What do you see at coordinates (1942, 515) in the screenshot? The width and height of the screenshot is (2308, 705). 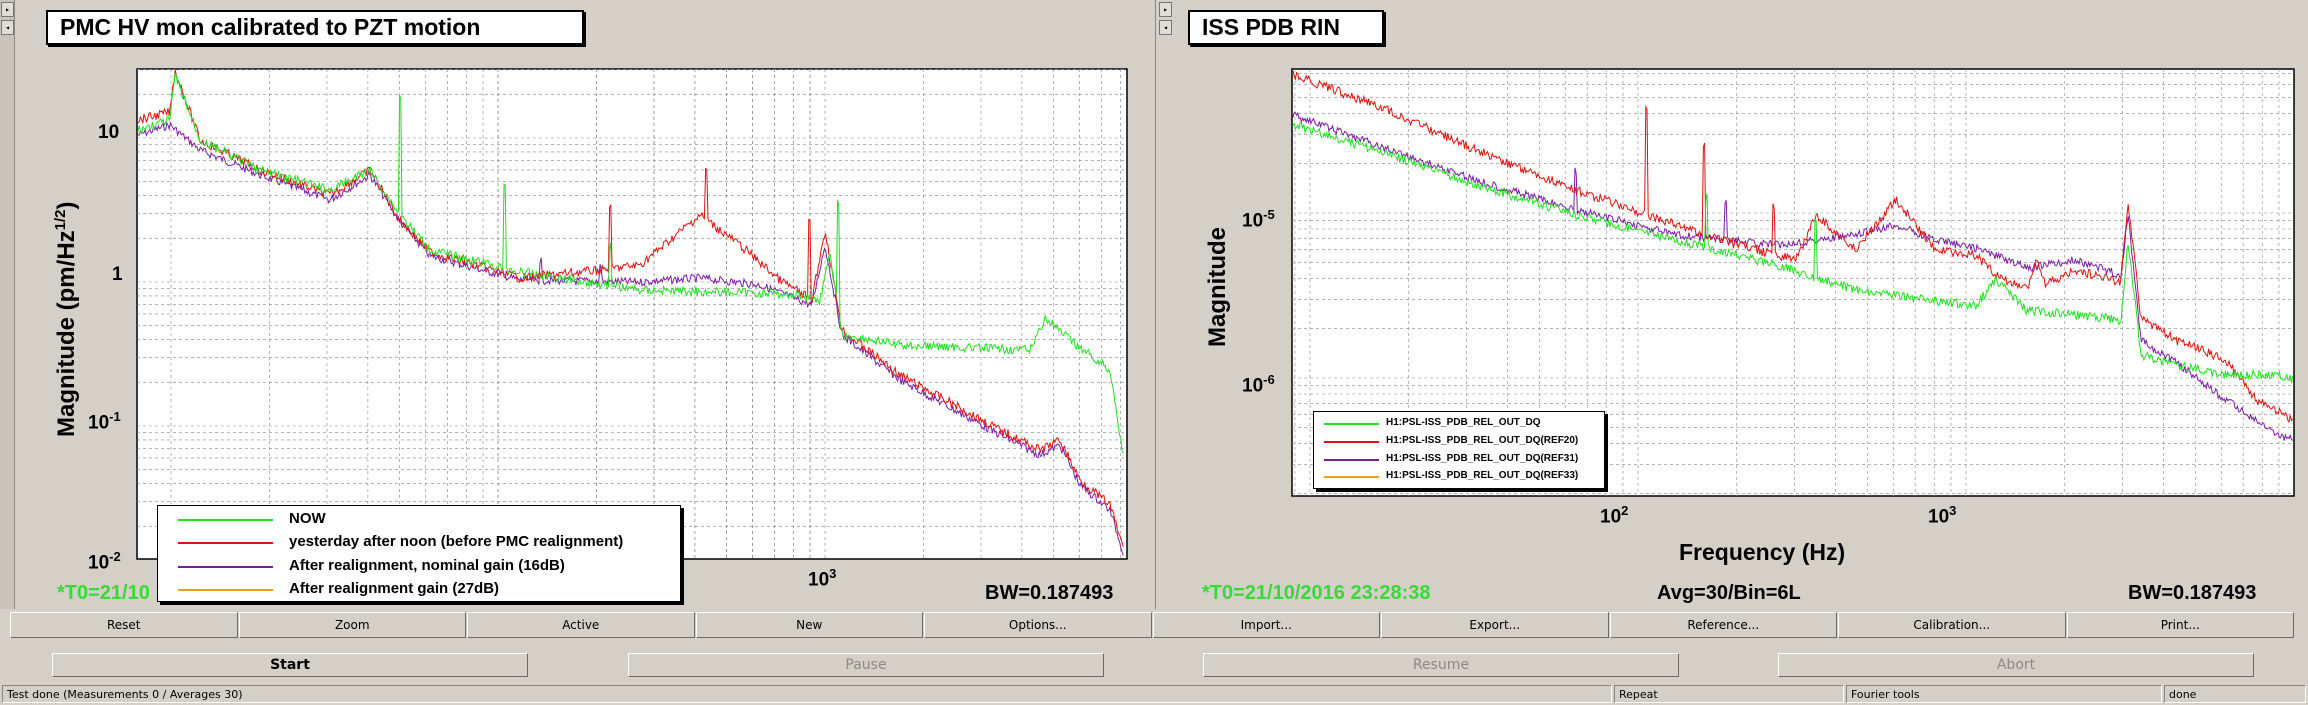 I see `right-xtick-1000: 103` at bounding box center [1942, 515].